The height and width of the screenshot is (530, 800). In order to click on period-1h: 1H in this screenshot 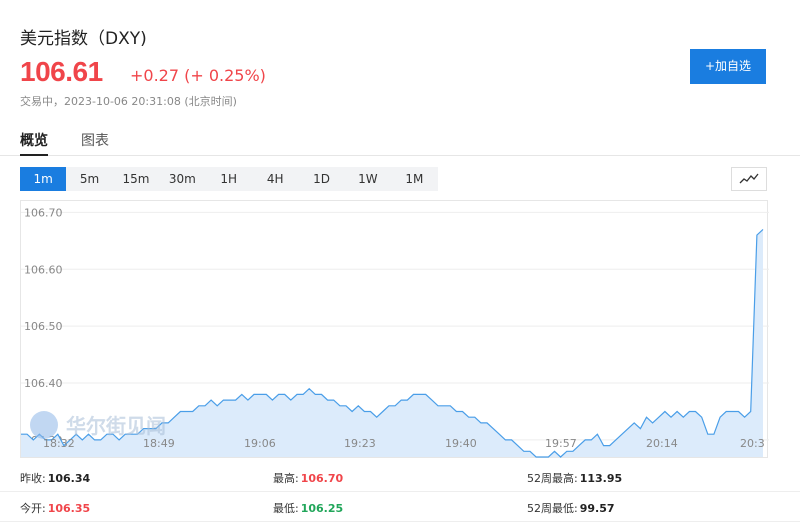, I will do `click(229, 179)`.